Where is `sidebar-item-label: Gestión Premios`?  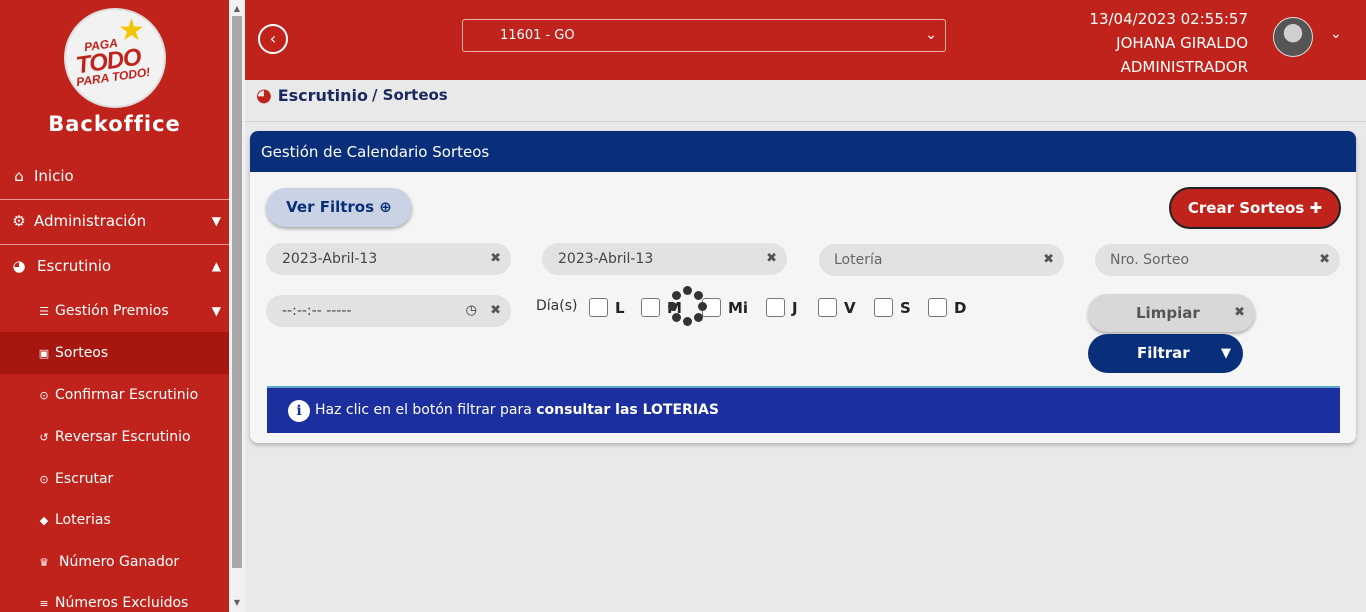
sidebar-item-label: Gestión Premios is located at coordinates (112, 311).